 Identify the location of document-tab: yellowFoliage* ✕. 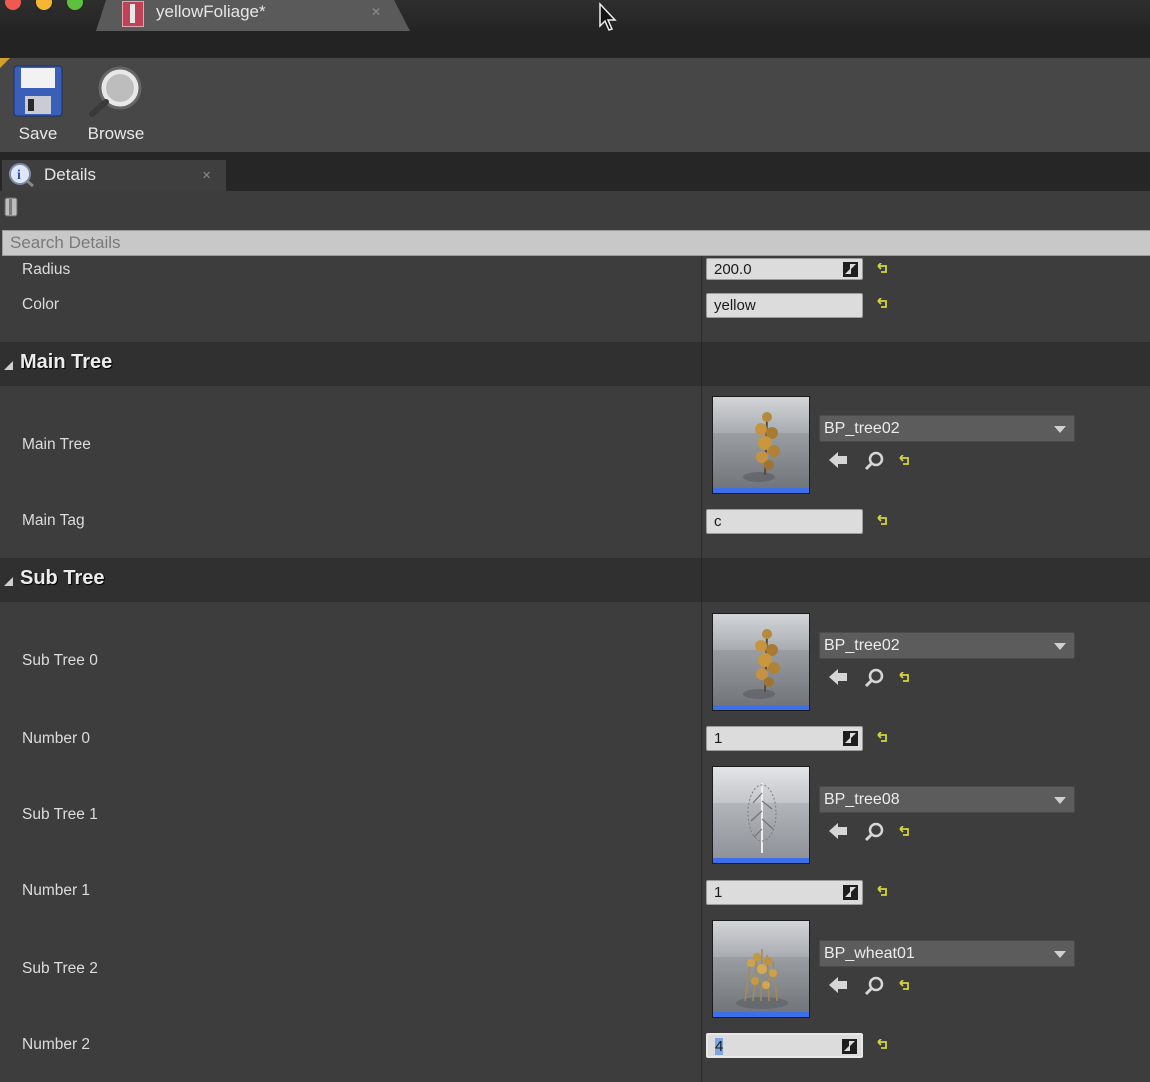
(253, 15).